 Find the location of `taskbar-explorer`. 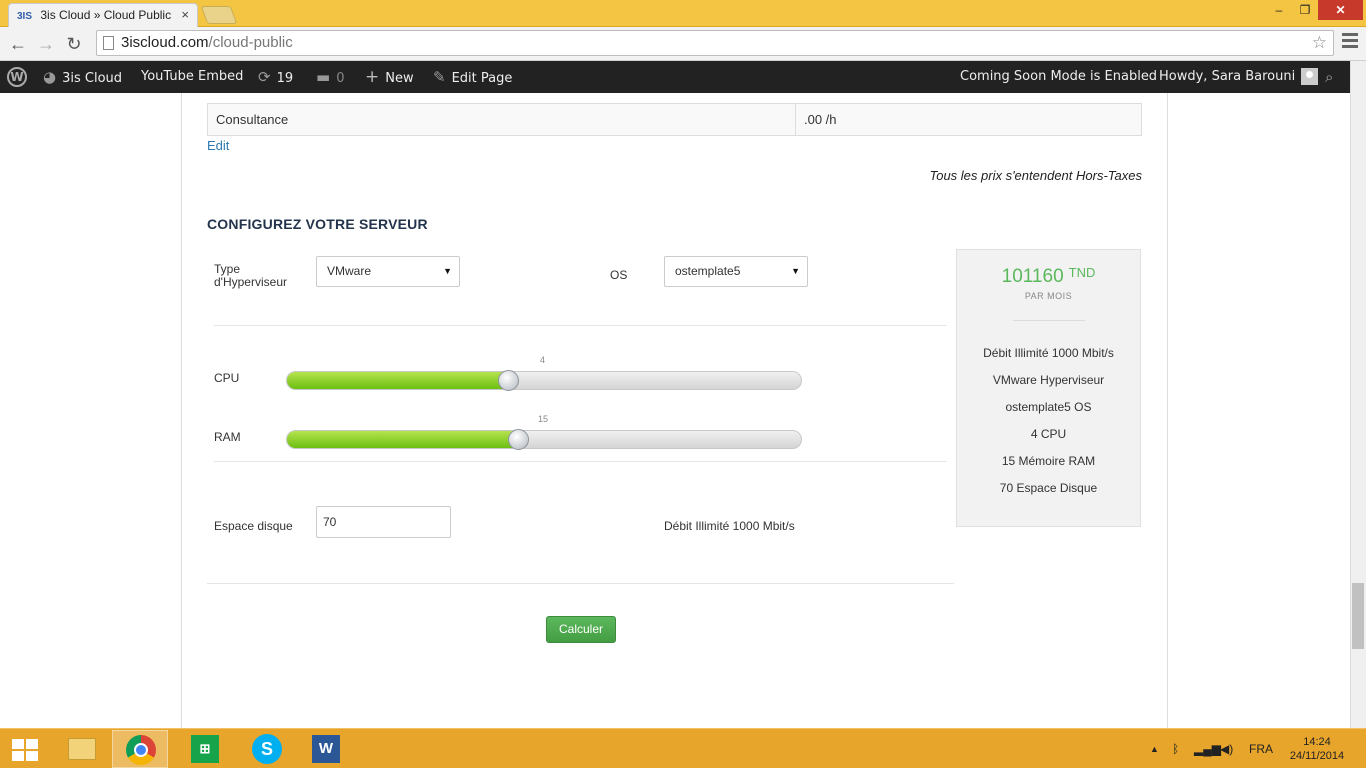

taskbar-explorer is located at coordinates (81, 749).